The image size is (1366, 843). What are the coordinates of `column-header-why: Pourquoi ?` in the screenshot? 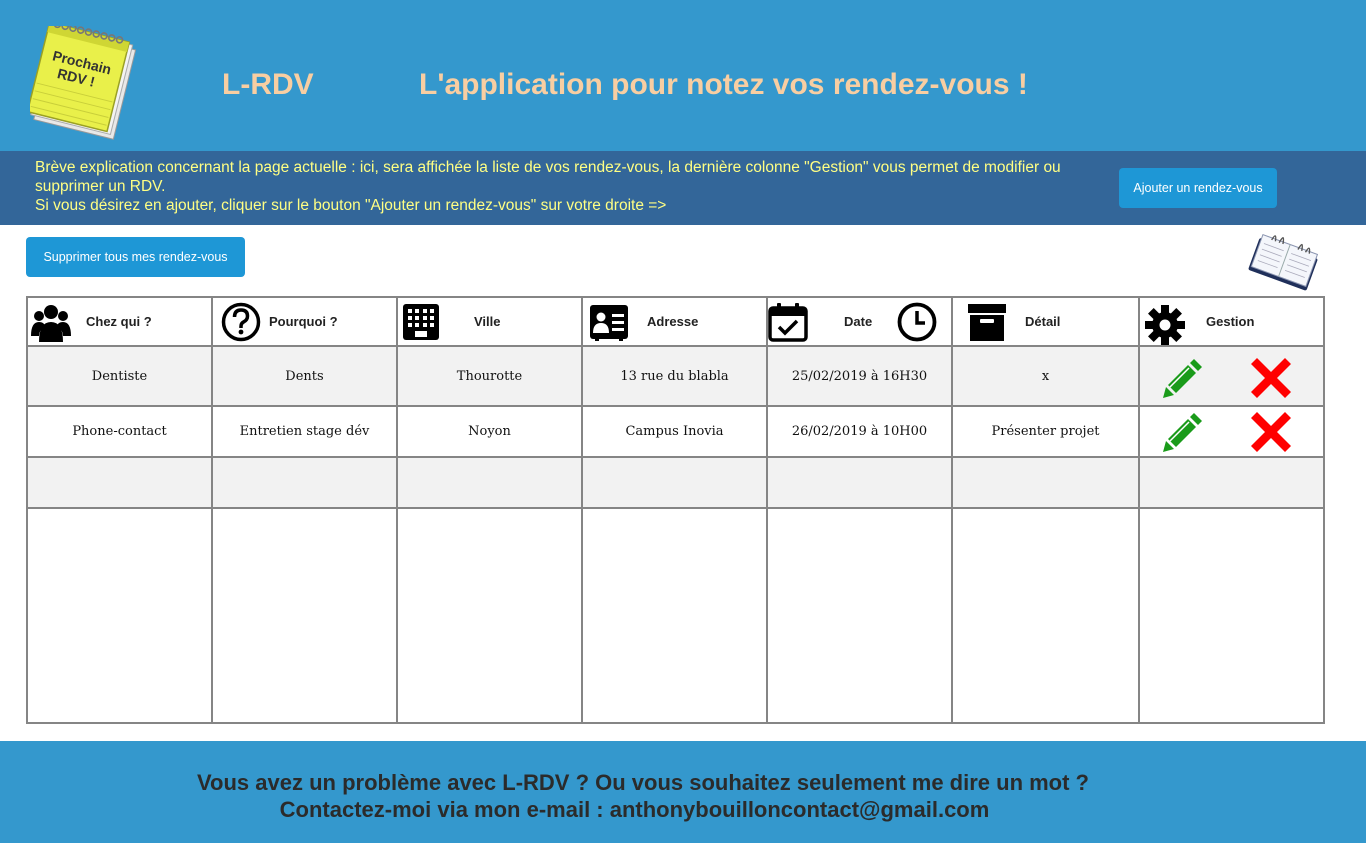 It's located at (304, 321).